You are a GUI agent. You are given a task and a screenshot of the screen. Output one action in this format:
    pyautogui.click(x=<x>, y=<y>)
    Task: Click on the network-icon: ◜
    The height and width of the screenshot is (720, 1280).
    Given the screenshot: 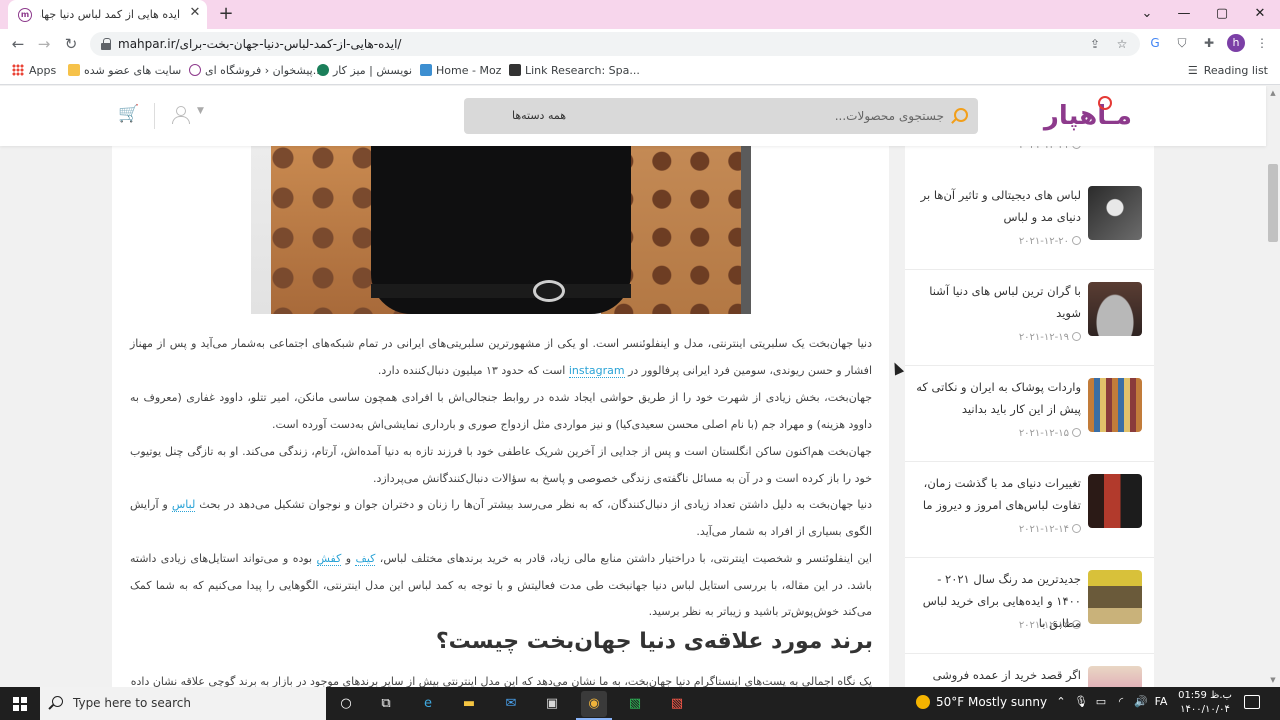 What is the action you would take?
    pyautogui.click(x=1121, y=701)
    